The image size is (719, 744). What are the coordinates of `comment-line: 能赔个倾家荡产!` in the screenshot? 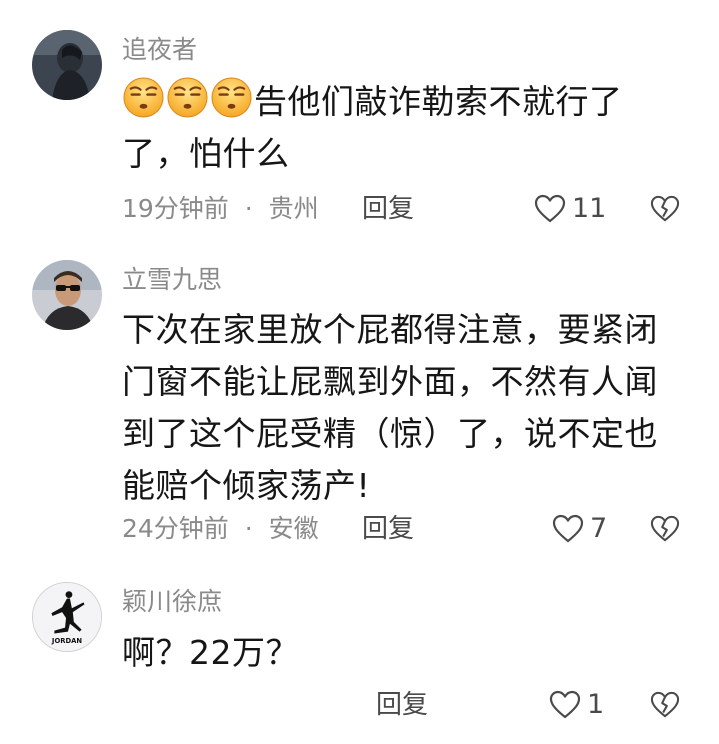 It's located at (246, 485).